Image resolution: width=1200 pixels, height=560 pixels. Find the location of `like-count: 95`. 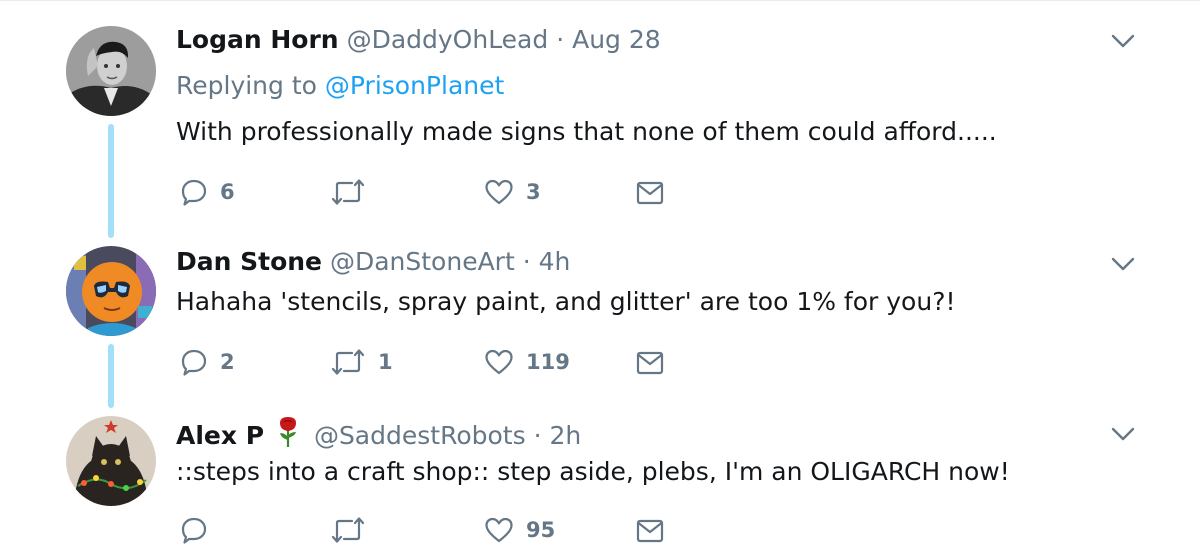

like-count: 95 is located at coordinates (541, 530).